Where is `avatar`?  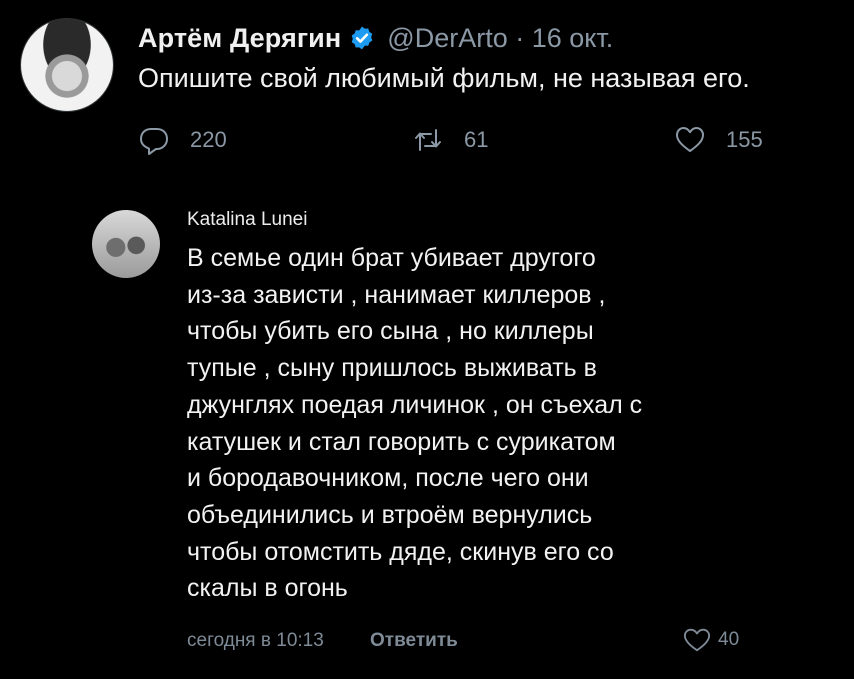
avatar is located at coordinates (67, 65).